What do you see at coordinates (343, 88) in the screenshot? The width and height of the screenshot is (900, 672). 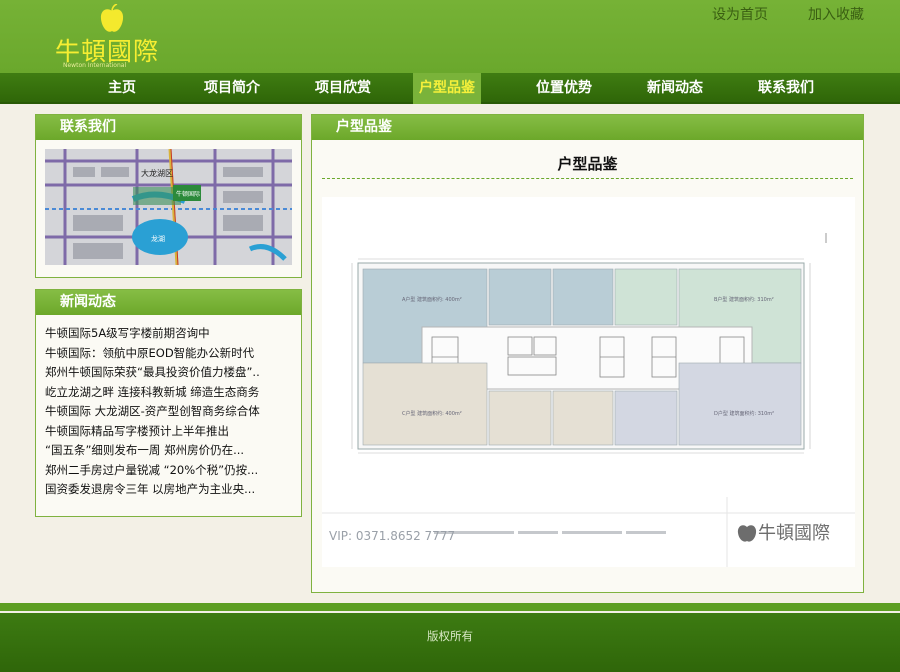 I see `nav-item-project-gallery: 项目欣赏` at bounding box center [343, 88].